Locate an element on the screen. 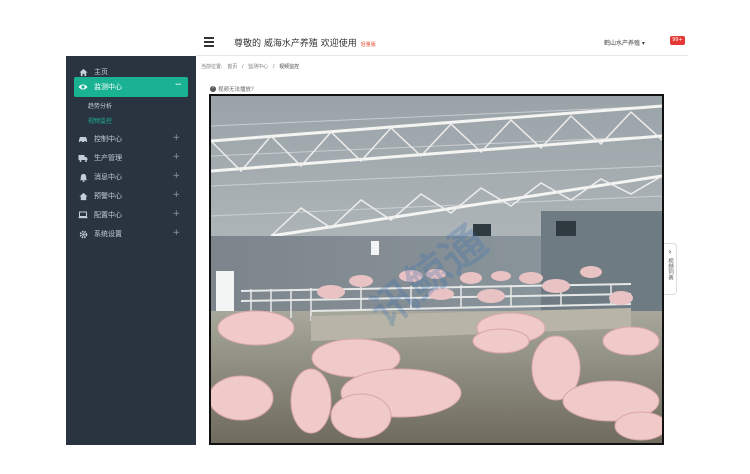  sidebar-subitem-trend: 趋势分析 is located at coordinates (100, 105).